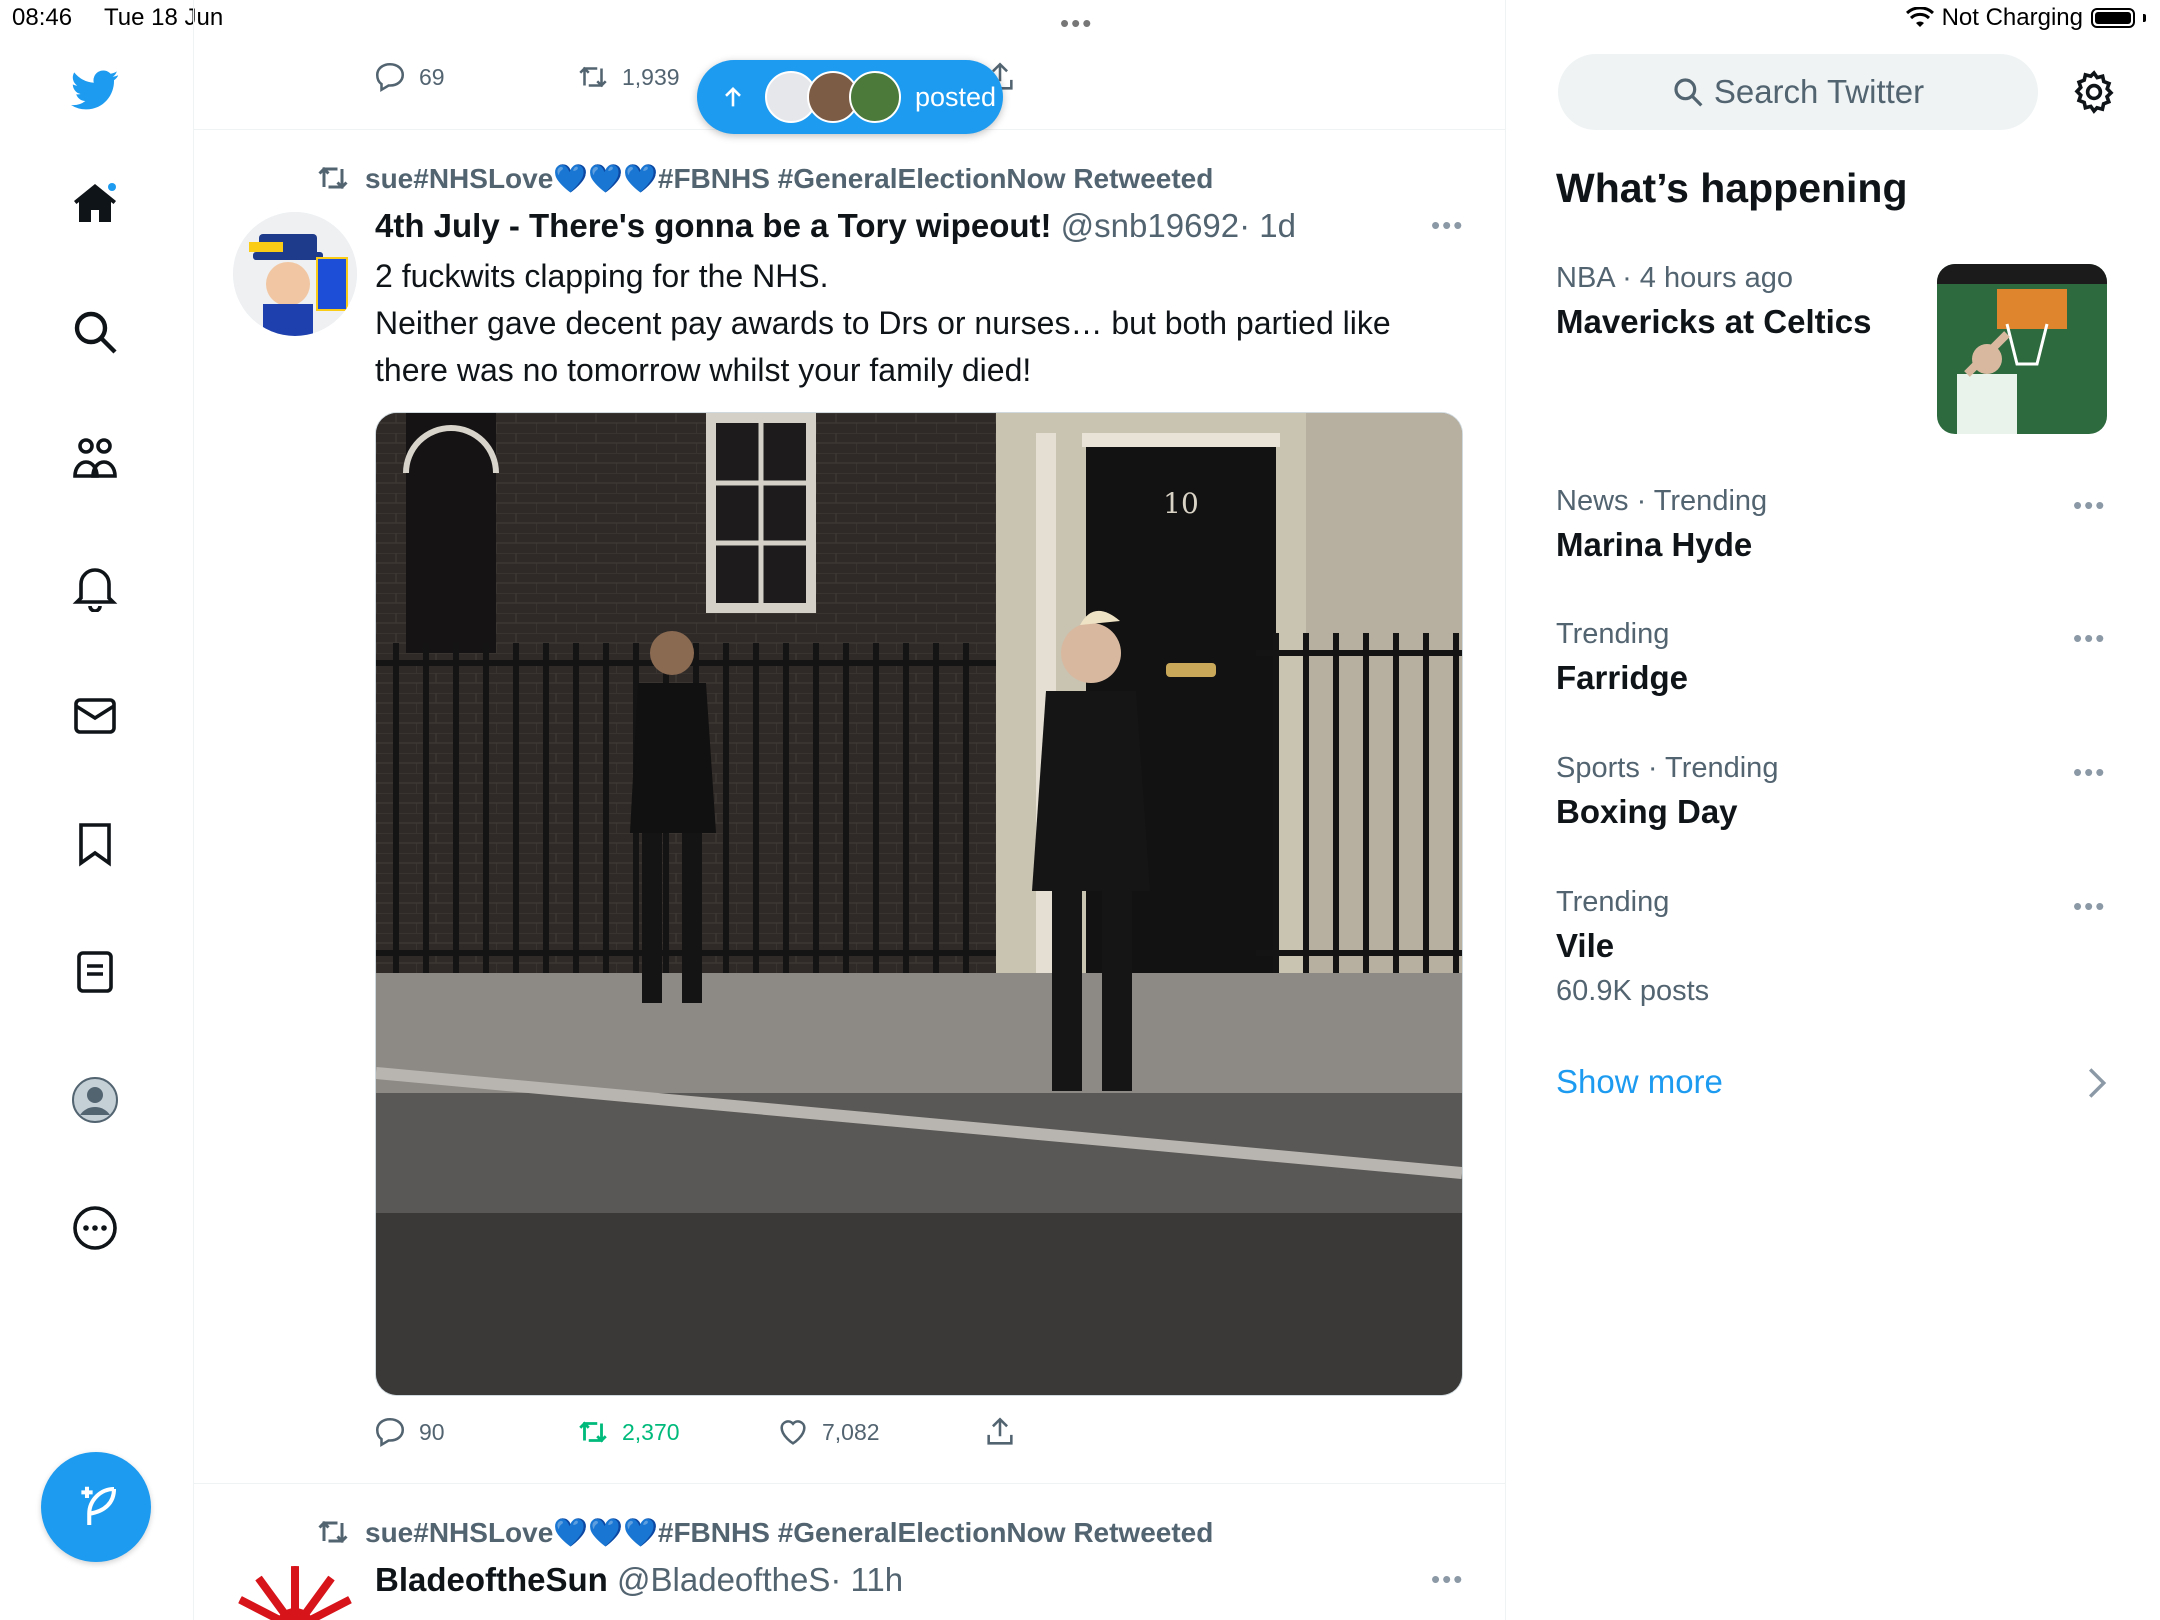 The image size is (2160, 1620). Describe the element at coordinates (1662, 501) in the screenshot. I see `trend-meta: News · Trending` at that location.